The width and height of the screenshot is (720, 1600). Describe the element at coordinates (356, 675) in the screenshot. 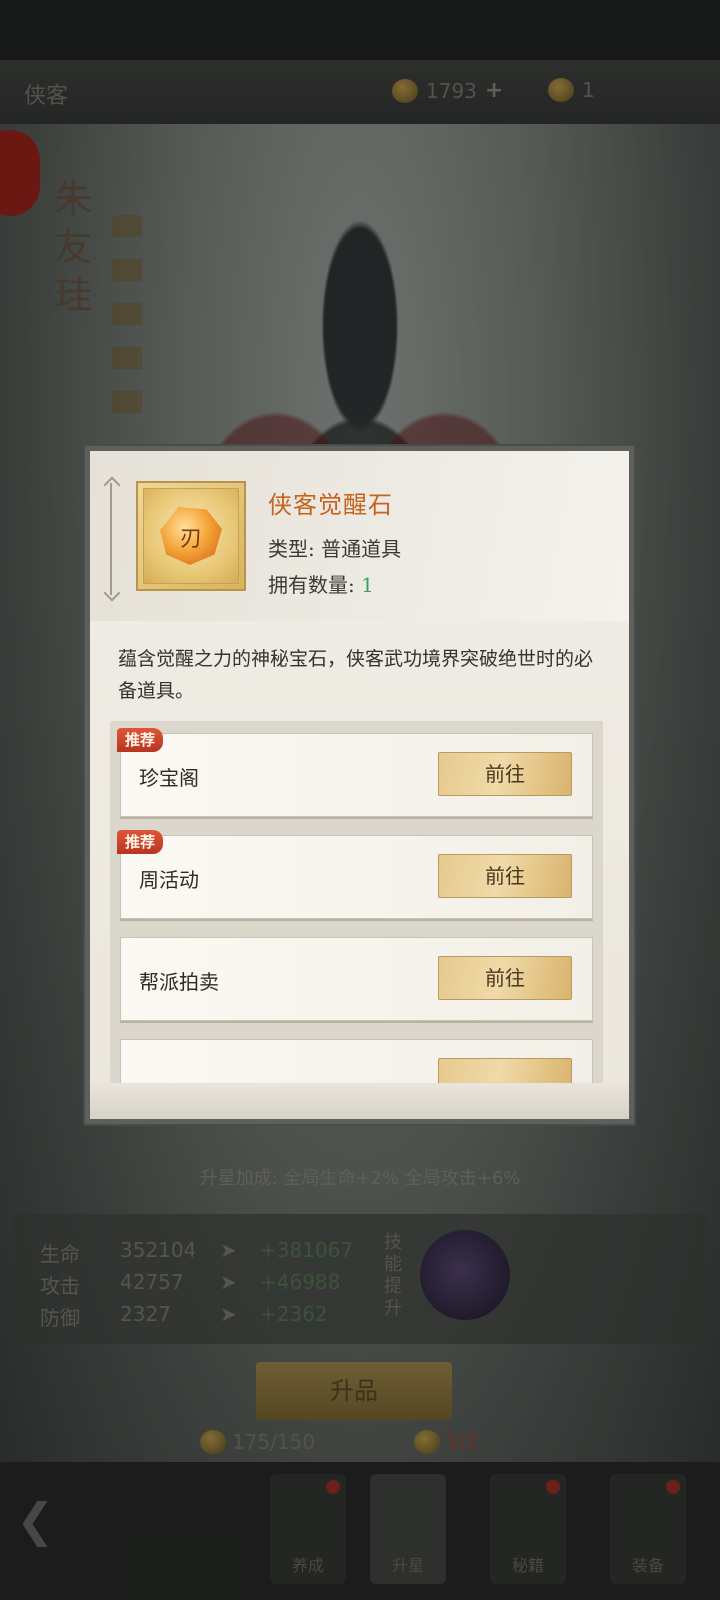

I see `item-description: 蕴含觉醒之力的神秘宝石，侠客武功境界突破绝世时的必备道具。` at that location.